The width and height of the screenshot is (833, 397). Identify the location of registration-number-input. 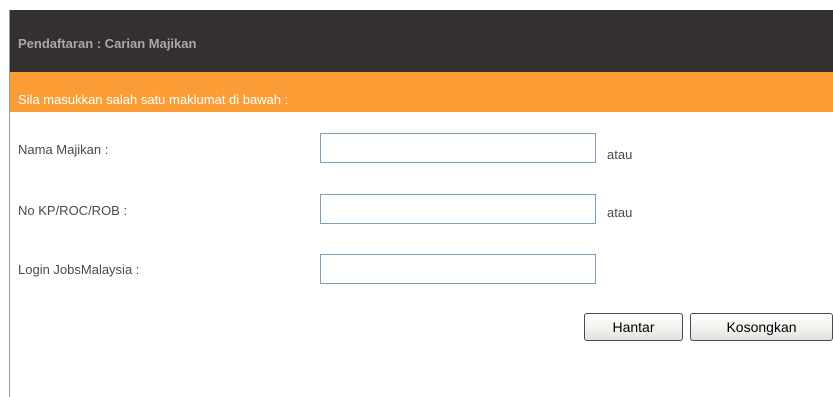
(458, 209).